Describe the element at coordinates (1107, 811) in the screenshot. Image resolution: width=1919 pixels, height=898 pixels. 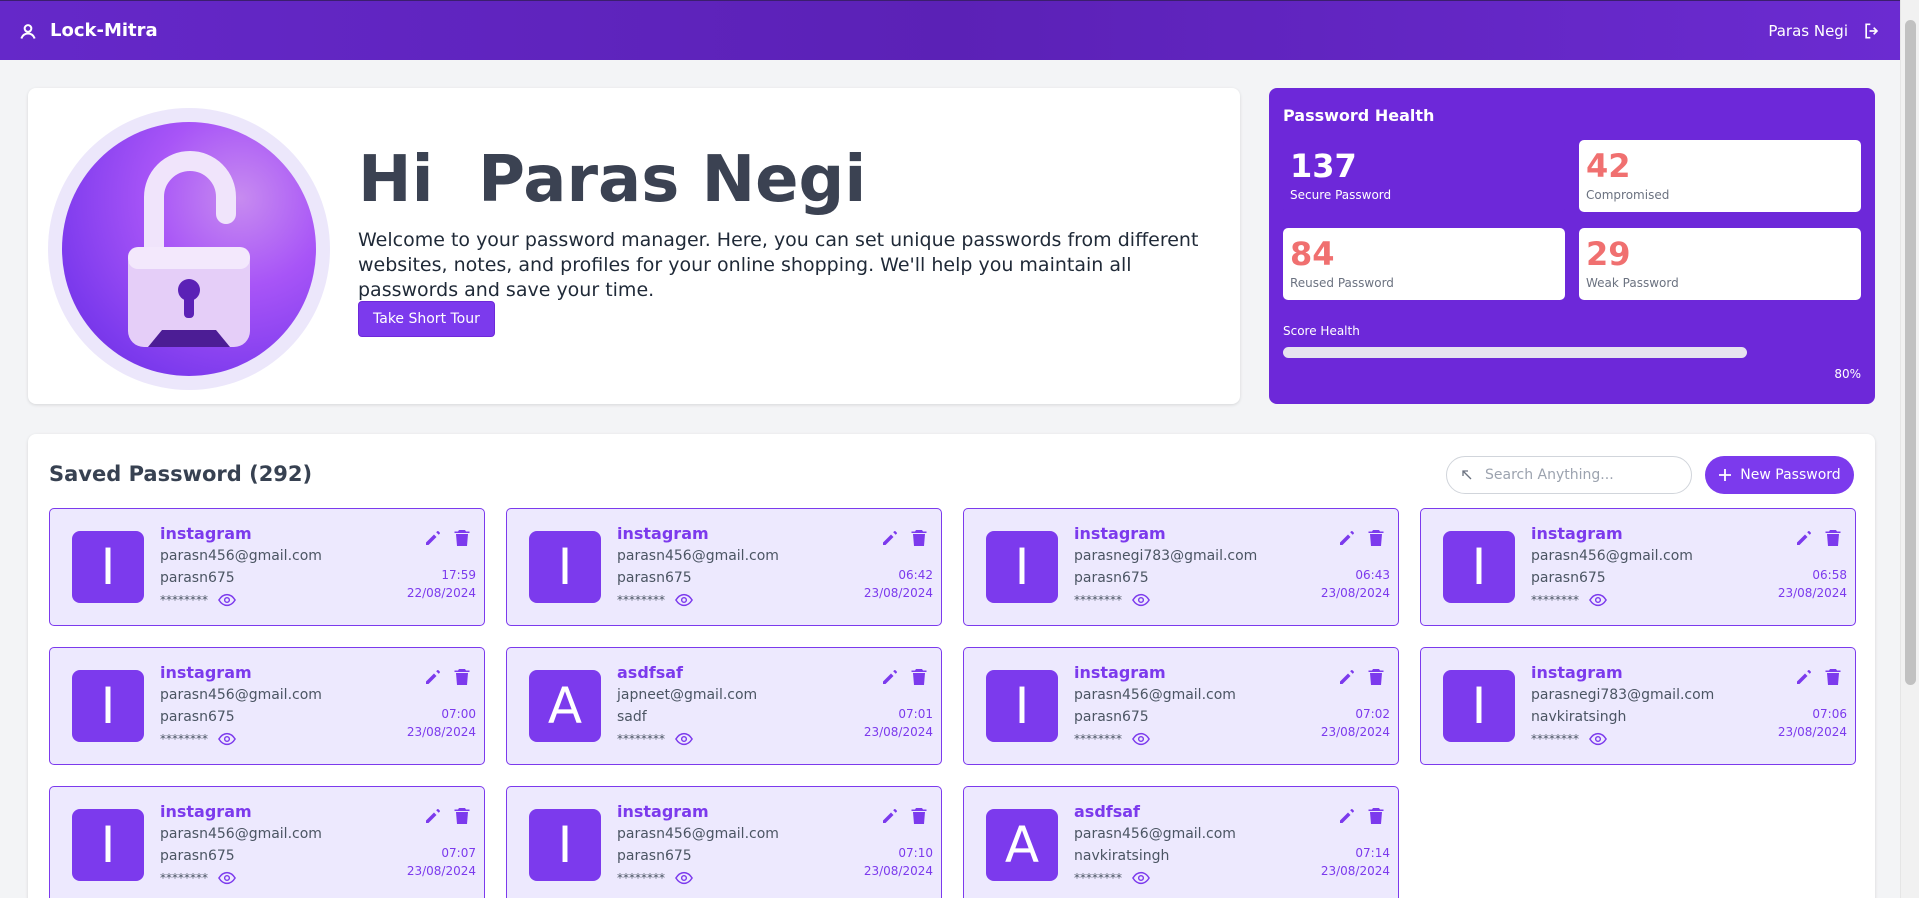
I see `site-name: asdfsaf` at that location.